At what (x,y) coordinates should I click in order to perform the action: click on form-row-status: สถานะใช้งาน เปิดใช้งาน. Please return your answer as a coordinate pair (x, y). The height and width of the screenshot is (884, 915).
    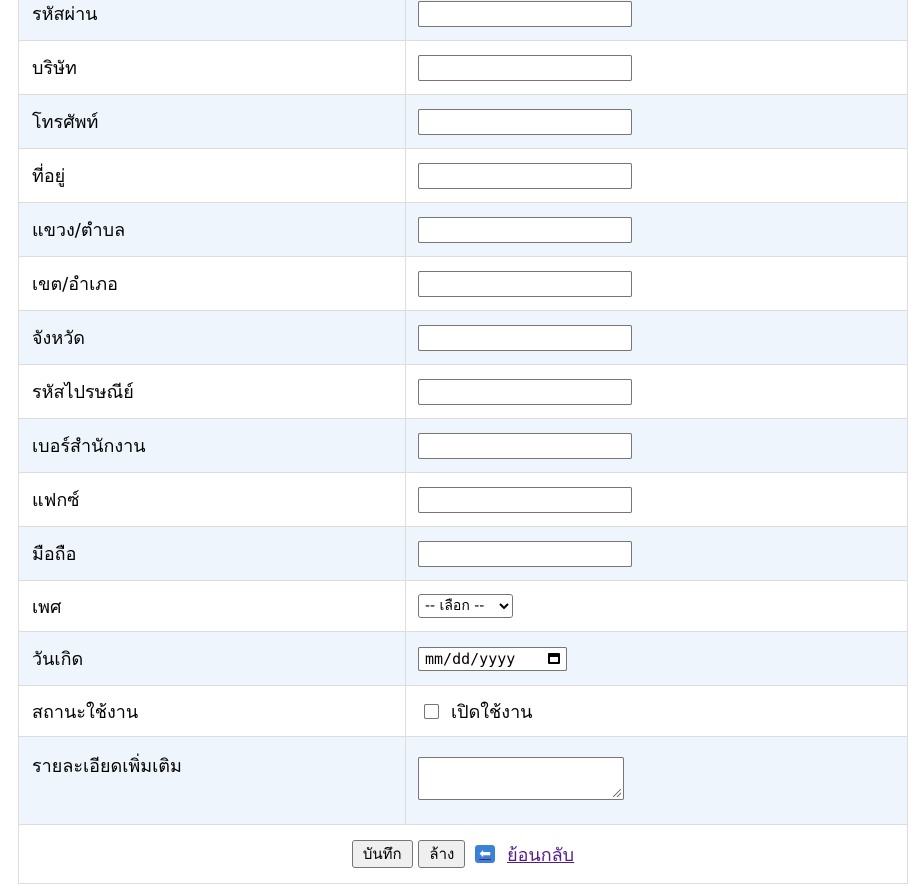
    Looking at the image, I should click on (463, 711).